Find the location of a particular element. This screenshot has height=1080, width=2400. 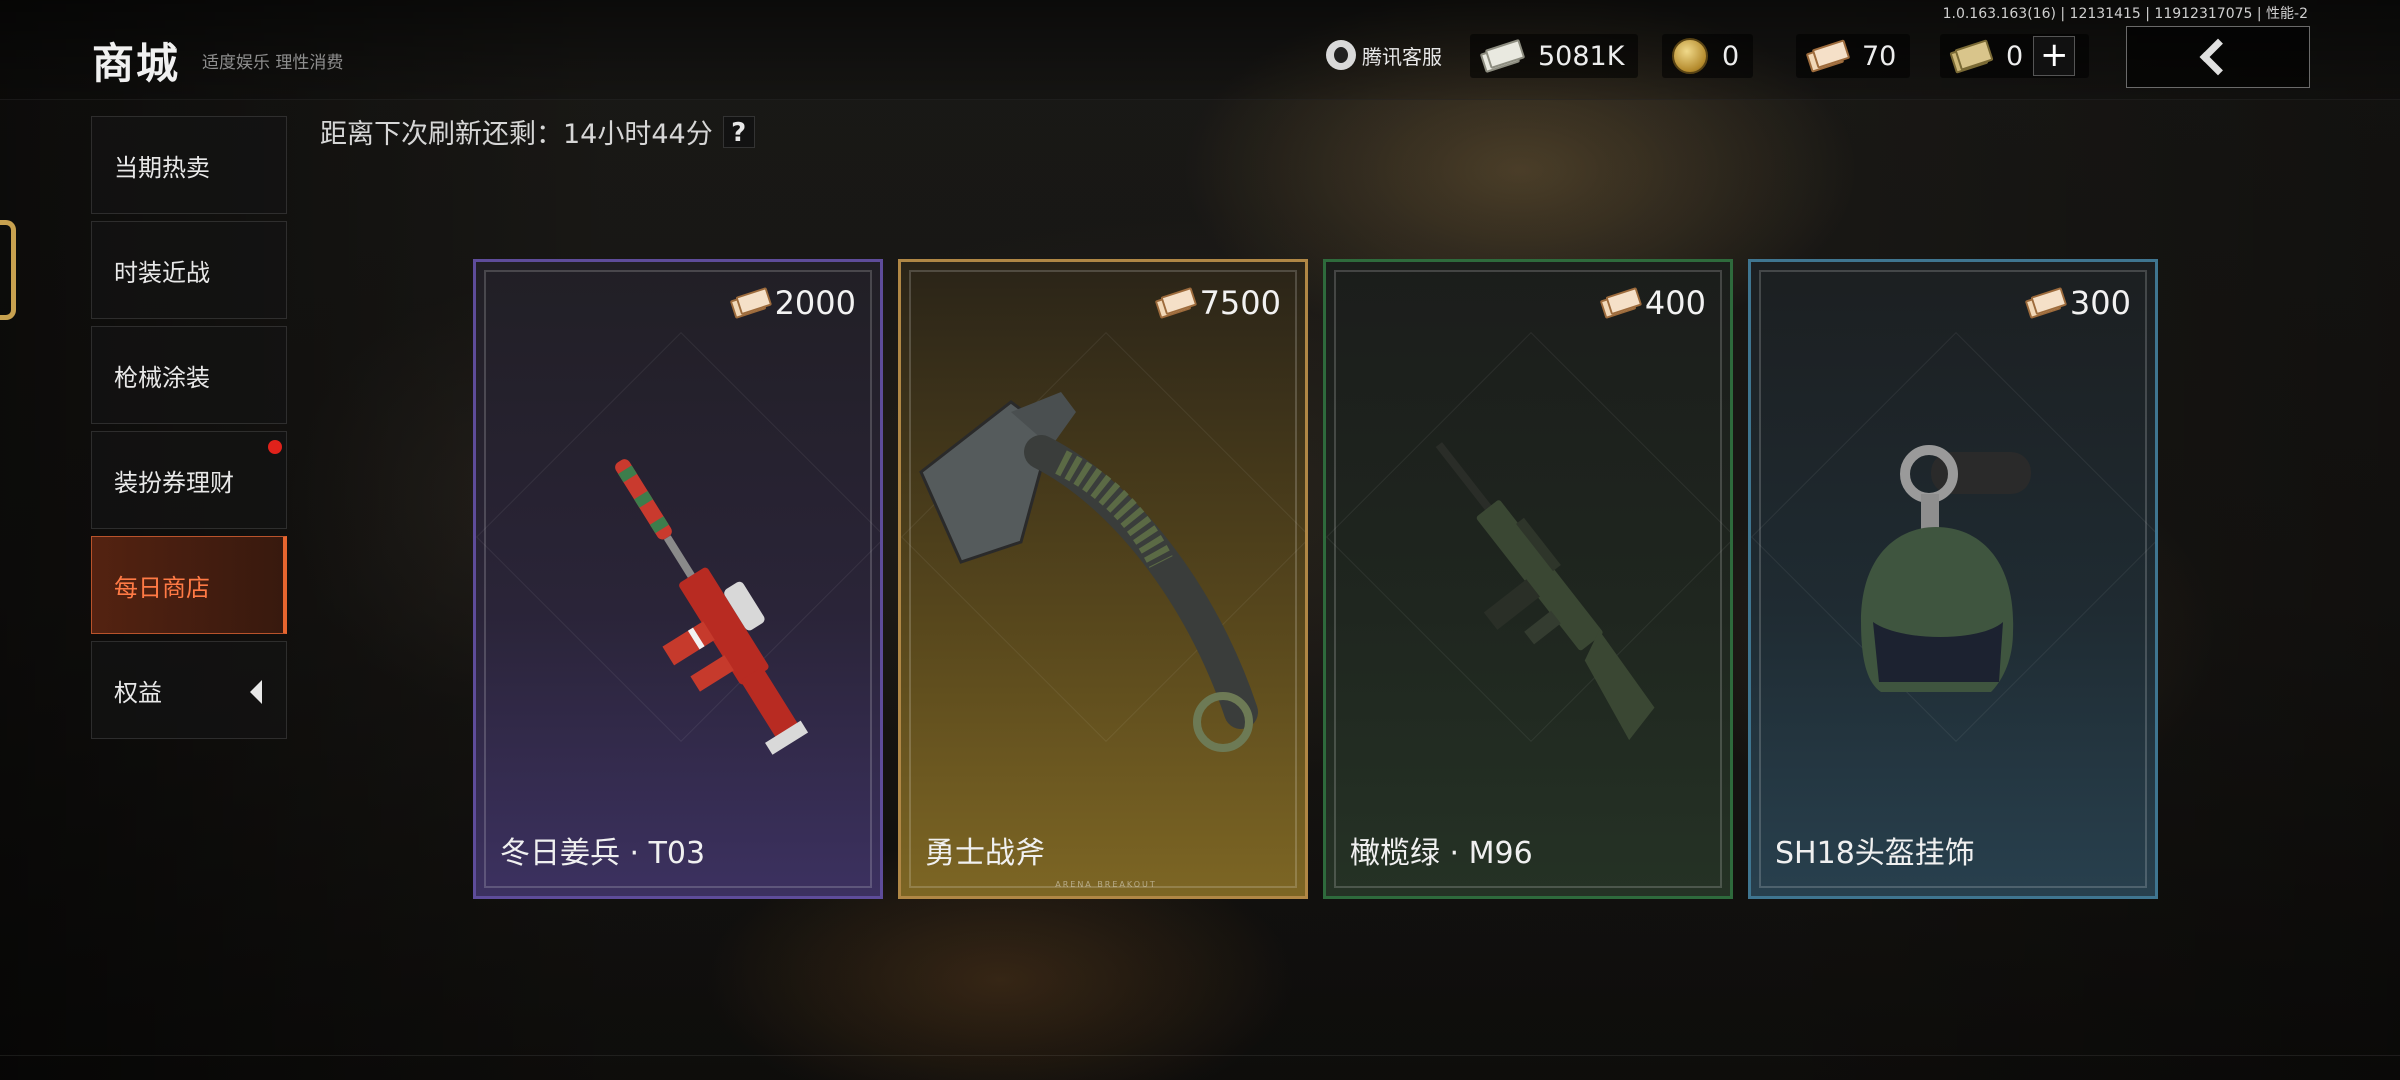

customer-service-label: 腾讯客服 is located at coordinates (1402, 56).